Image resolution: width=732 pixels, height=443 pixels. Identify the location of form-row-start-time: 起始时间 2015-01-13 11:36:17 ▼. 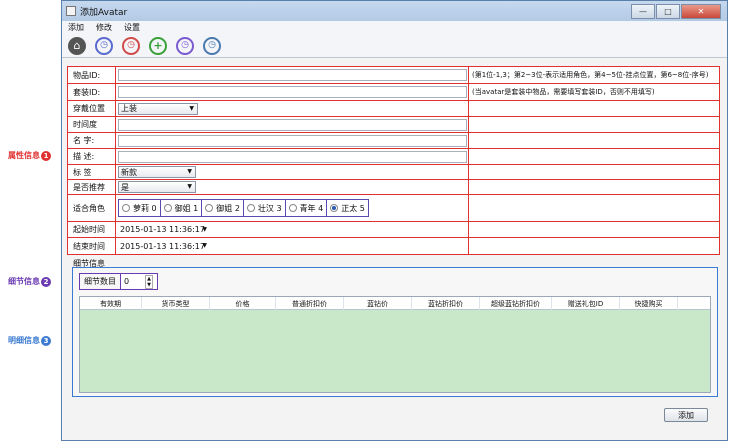
(393, 230).